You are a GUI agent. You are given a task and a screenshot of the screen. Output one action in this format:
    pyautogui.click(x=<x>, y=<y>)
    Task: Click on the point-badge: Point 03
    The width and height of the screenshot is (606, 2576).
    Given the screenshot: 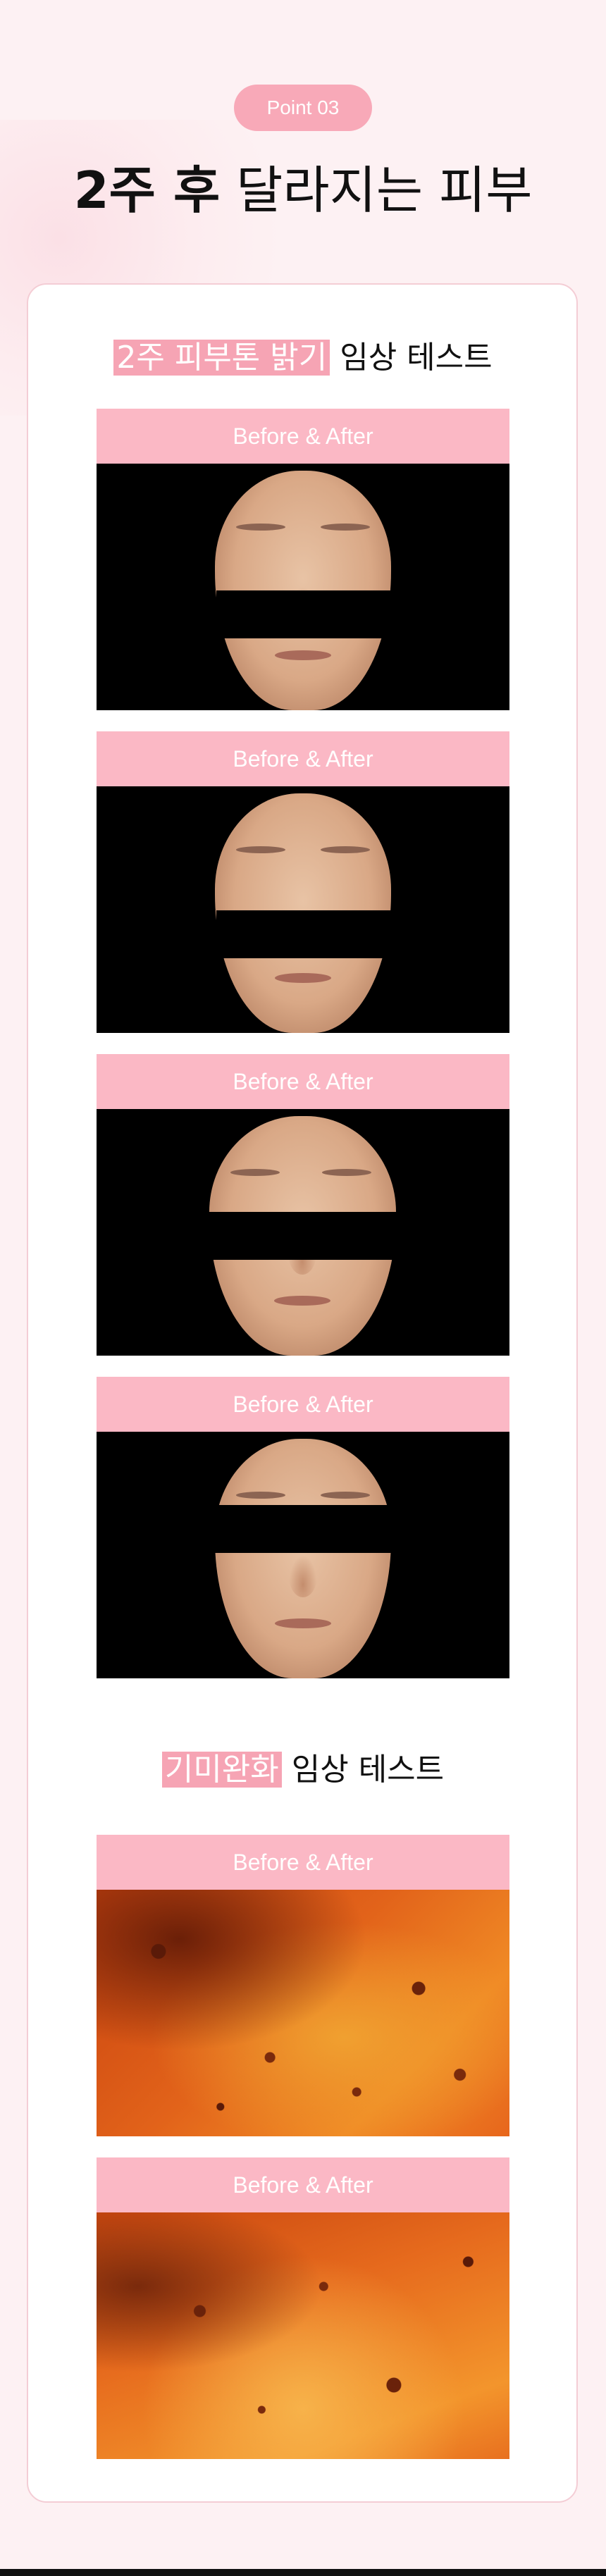 What is the action you would take?
    pyautogui.click(x=303, y=108)
    